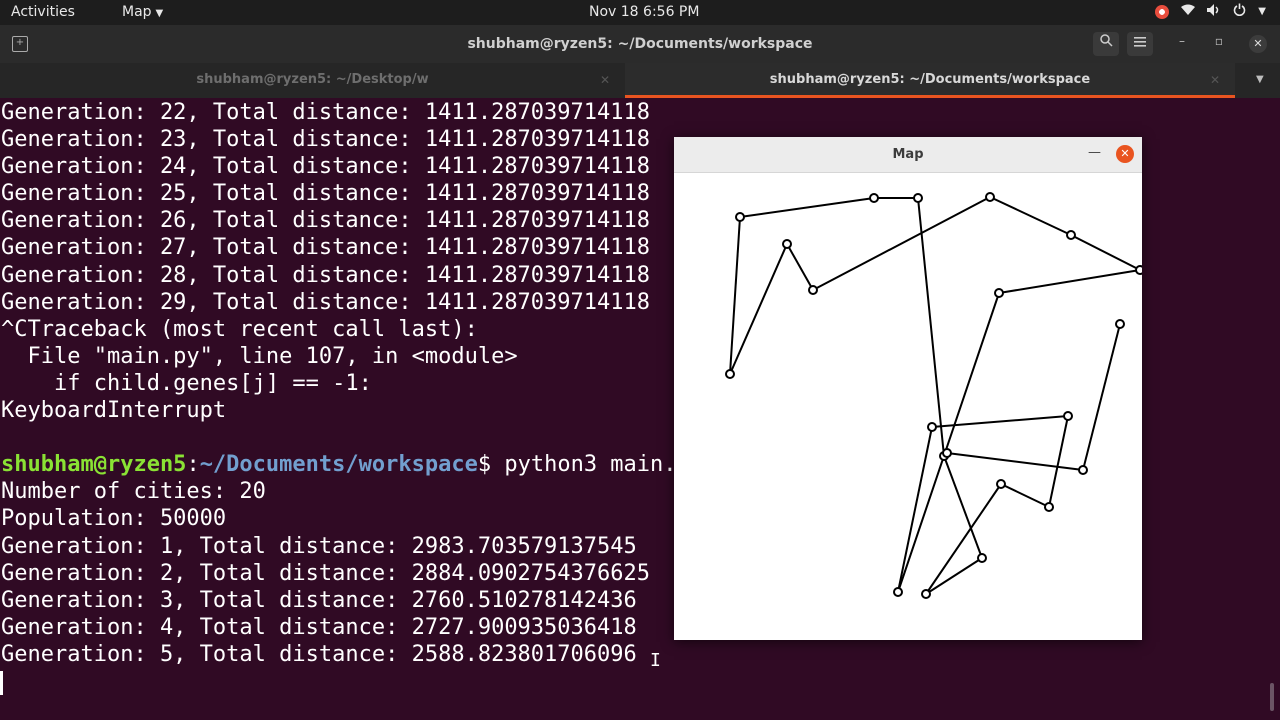 This screenshot has width=1280, height=720. I want to click on window-title: shubham@ryzen5: ~/Documents/workspace, so click(640, 44).